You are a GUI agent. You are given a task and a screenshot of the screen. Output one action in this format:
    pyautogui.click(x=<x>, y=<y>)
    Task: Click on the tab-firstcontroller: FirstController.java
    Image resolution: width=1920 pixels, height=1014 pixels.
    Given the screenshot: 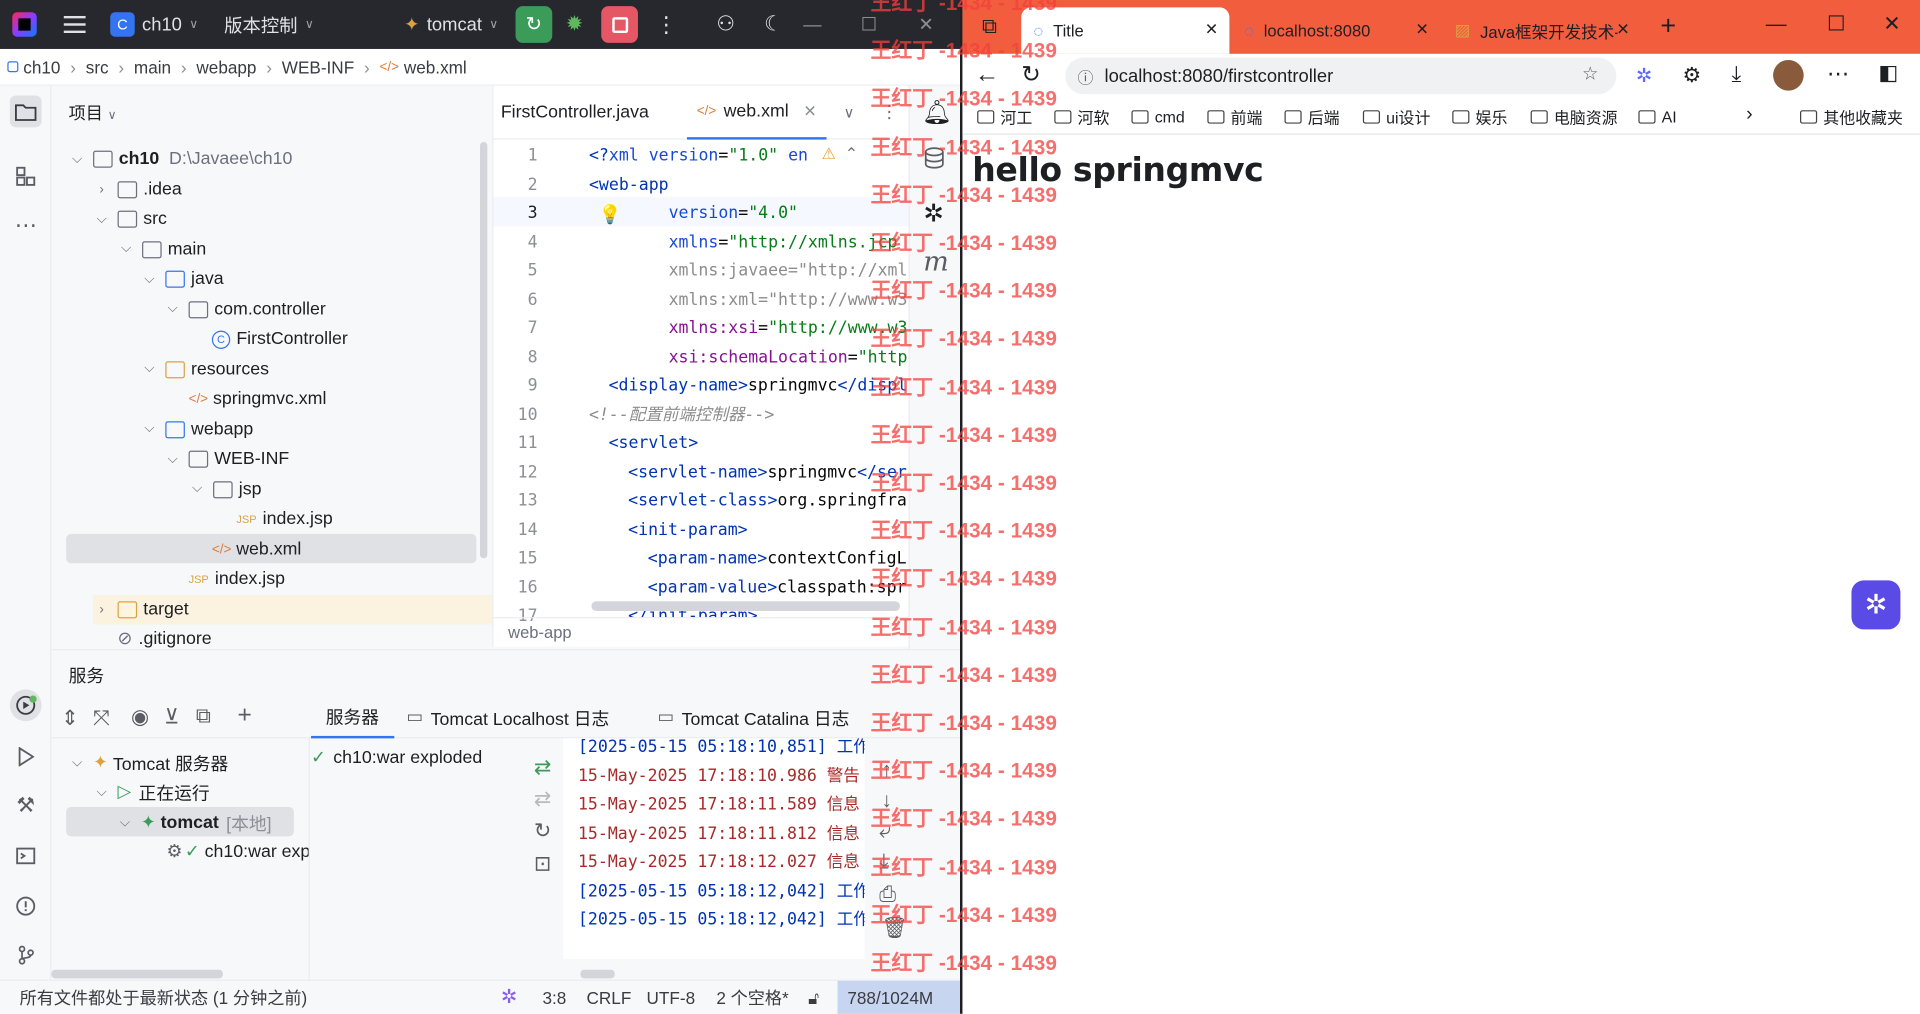 What is the action you would take?
    pyautogui.click(x=575, y=113)
    